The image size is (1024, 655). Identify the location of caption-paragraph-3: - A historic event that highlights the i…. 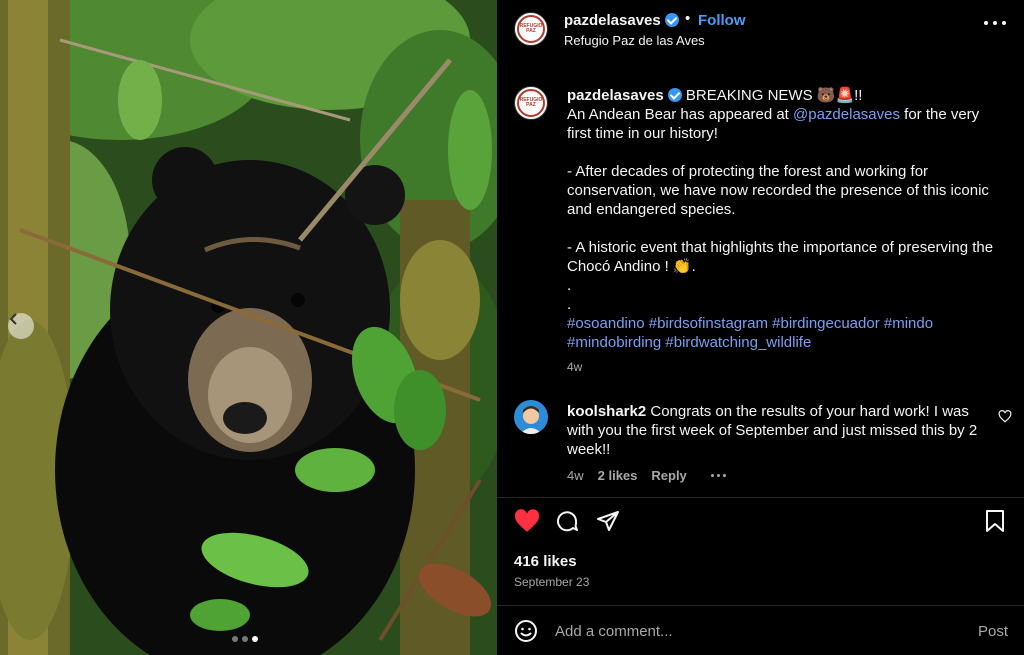
(780, 257).